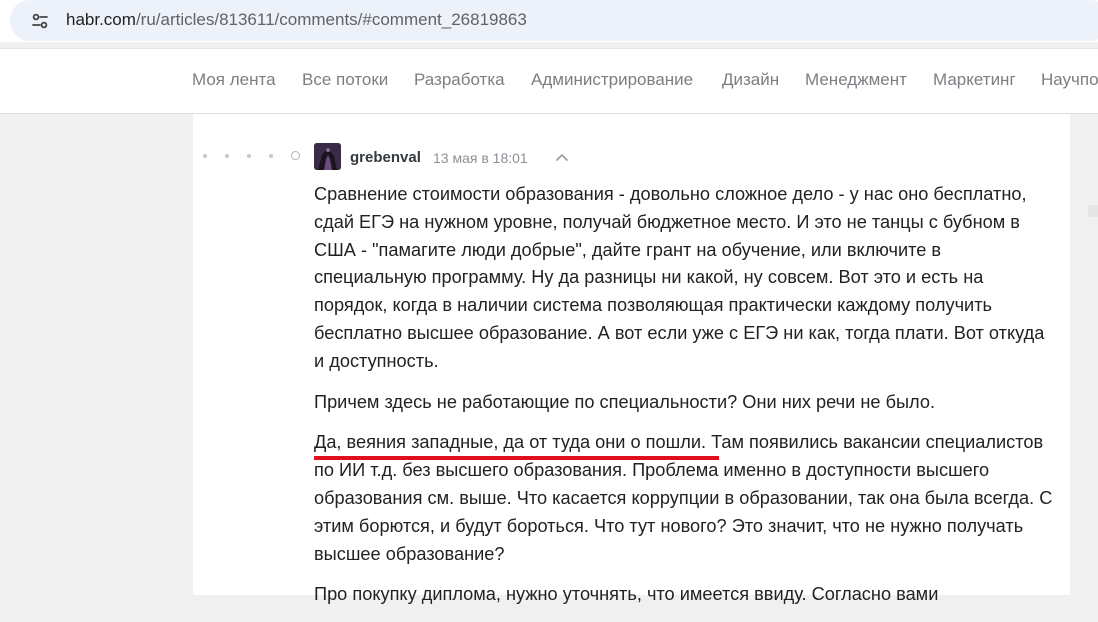  Describe the element at coordinates (562, 157) in the screenshot. I see `chevron-up-icon` at that location.